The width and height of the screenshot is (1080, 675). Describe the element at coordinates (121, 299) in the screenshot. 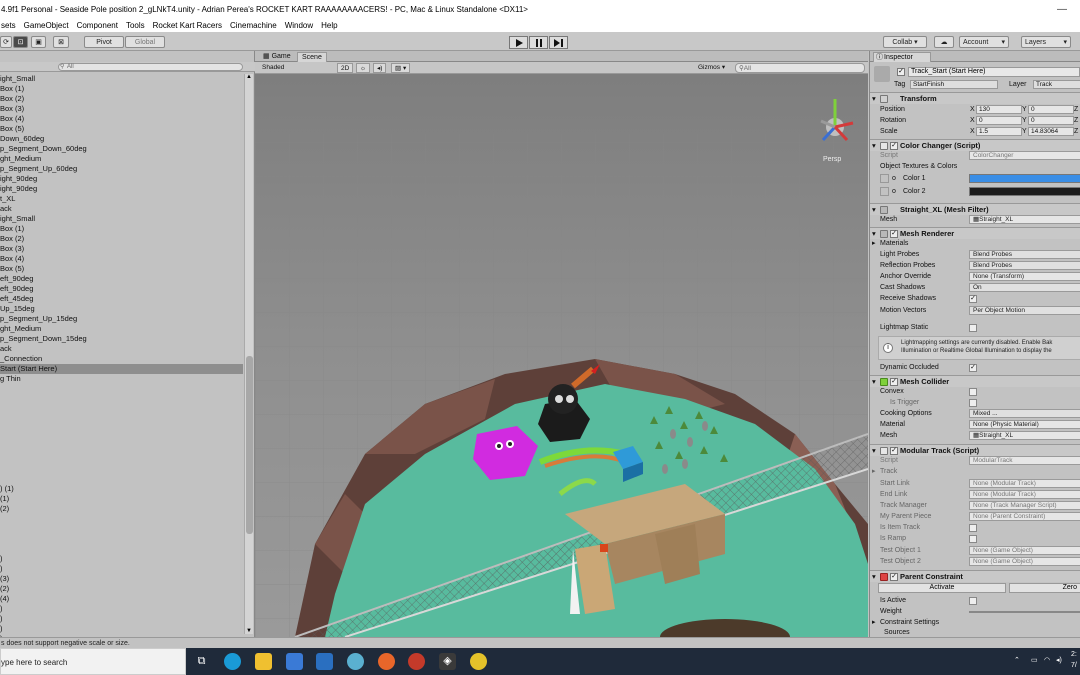

I see `hierarchy-item: eft_45deg` at that location.